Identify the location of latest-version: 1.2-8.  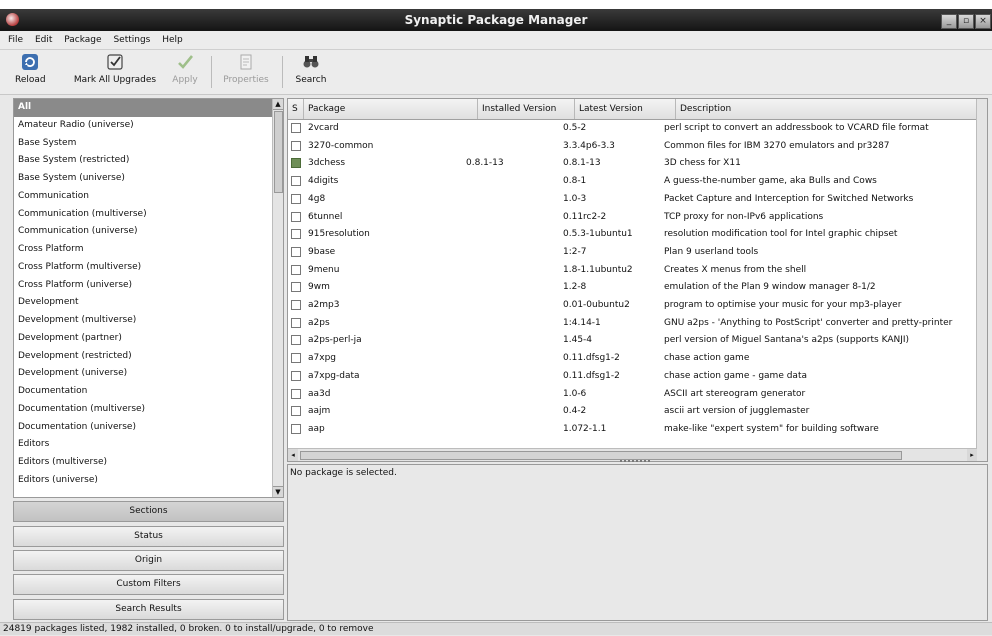
(575, 287).